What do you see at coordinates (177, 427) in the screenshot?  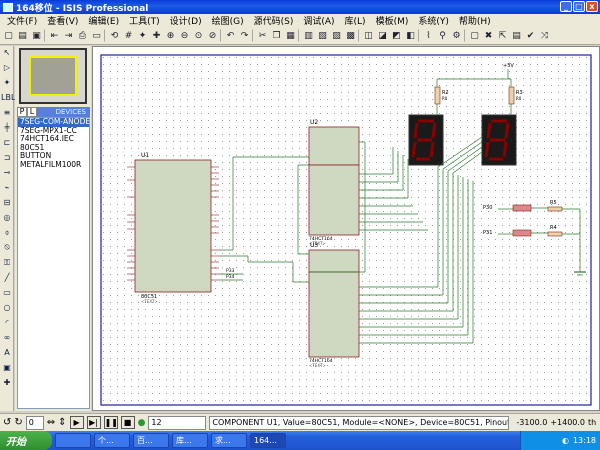 I see `message-count: 12 Message(s)` at bounding box center [177, 427].